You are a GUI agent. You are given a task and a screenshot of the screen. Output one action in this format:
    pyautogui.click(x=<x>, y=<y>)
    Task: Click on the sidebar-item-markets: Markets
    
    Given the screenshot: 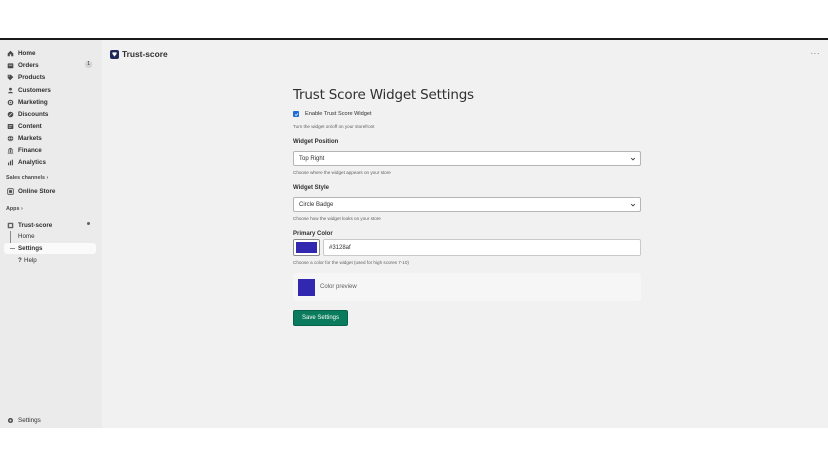 What is the action you would take?
    pyautogui.click(x=50, y=138)
    